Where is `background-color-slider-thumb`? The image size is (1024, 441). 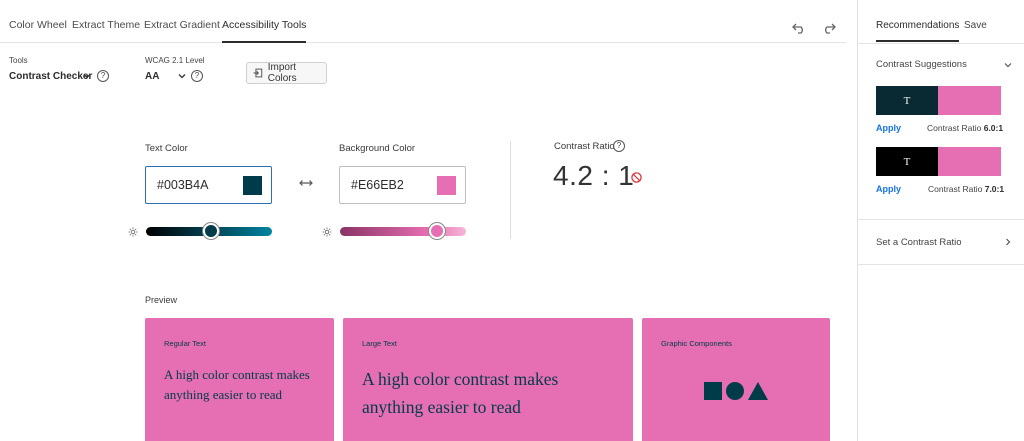
background-color-slider-thumb is located at coordinates (437, 231).